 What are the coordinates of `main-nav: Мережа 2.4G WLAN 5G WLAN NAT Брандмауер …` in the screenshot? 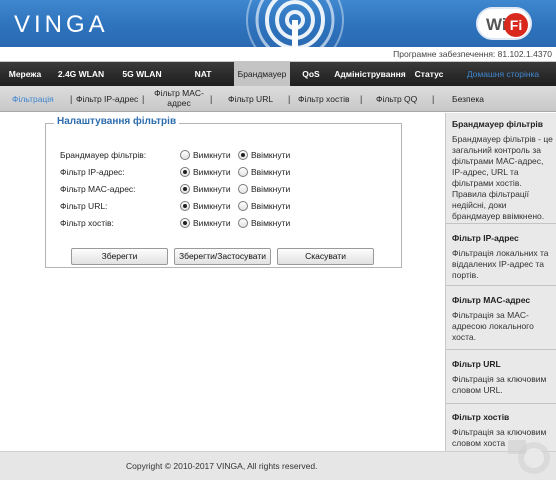 It's located at (278, 74).